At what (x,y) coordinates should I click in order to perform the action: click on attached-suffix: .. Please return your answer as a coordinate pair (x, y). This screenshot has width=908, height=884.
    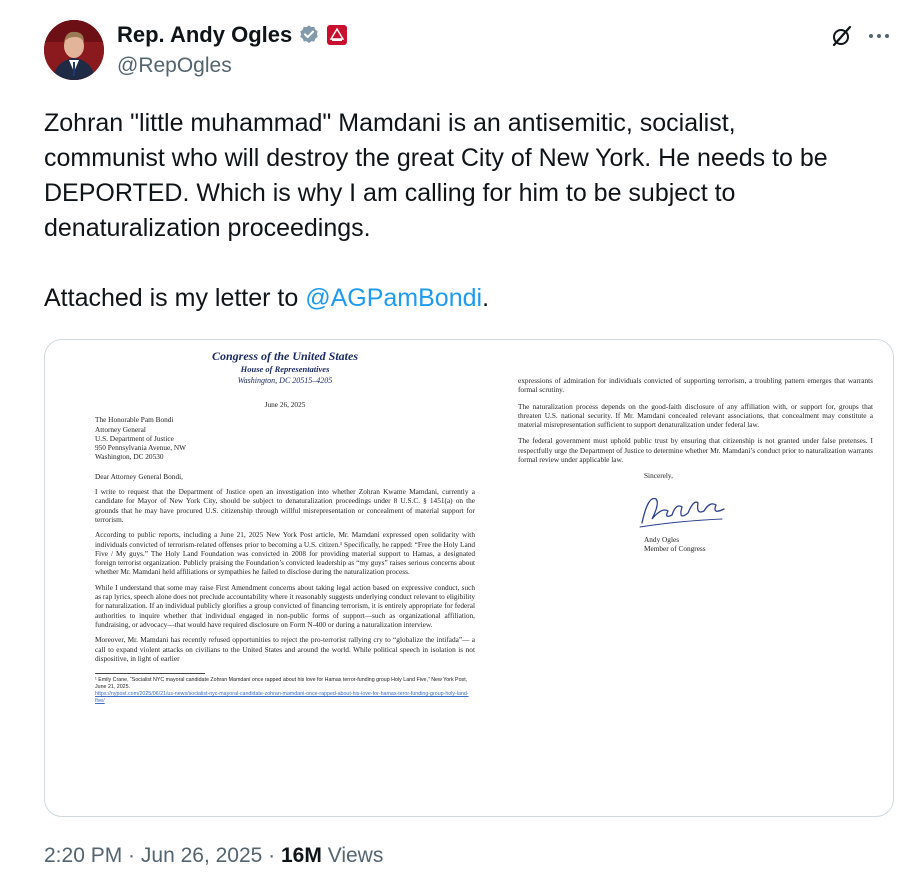
    Looking at the image, I should click on (486, 298).